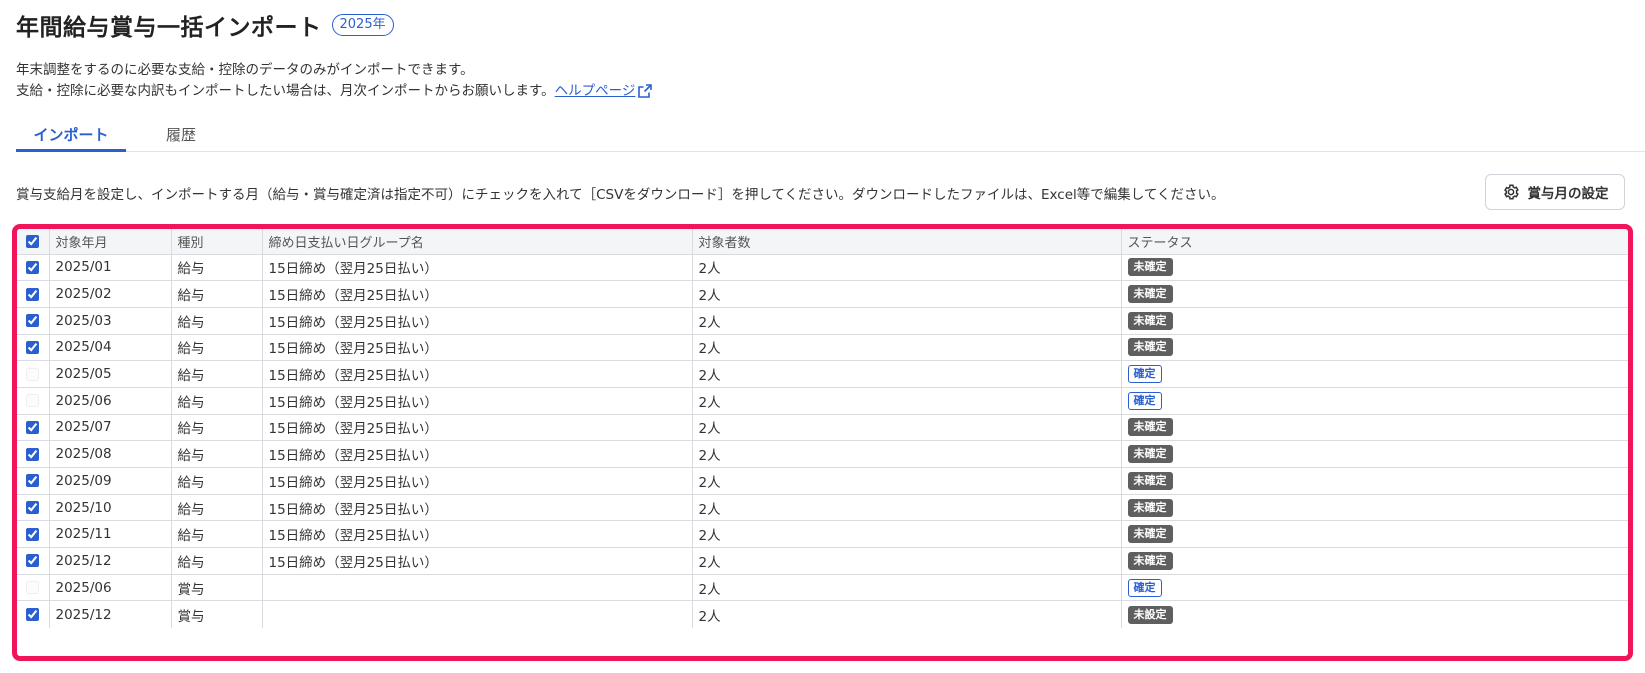  I want to click on table-row: 2025/05 給与 15日締め（翌月25日払い） 2人 確定, so click(822, 374).